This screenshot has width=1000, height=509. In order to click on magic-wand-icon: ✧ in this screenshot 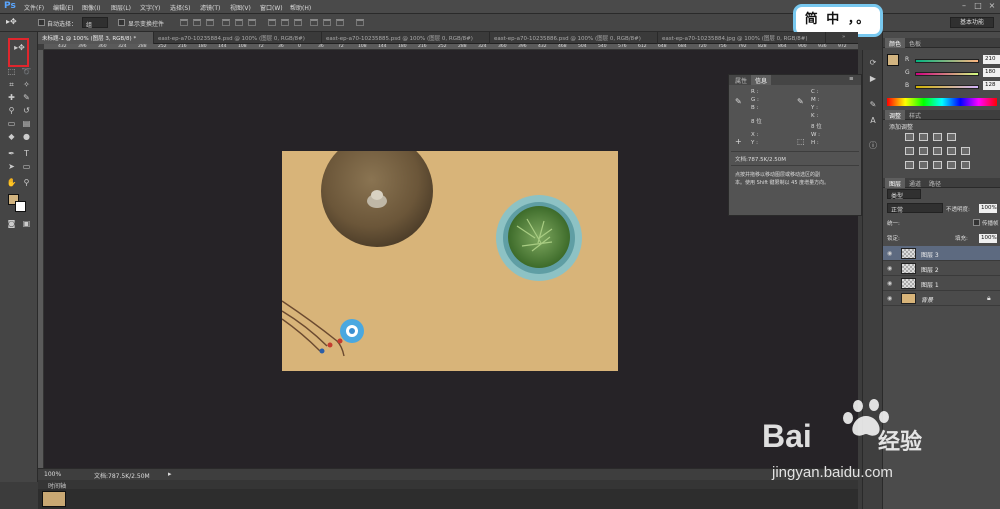, I will do `click(26, 84)`.